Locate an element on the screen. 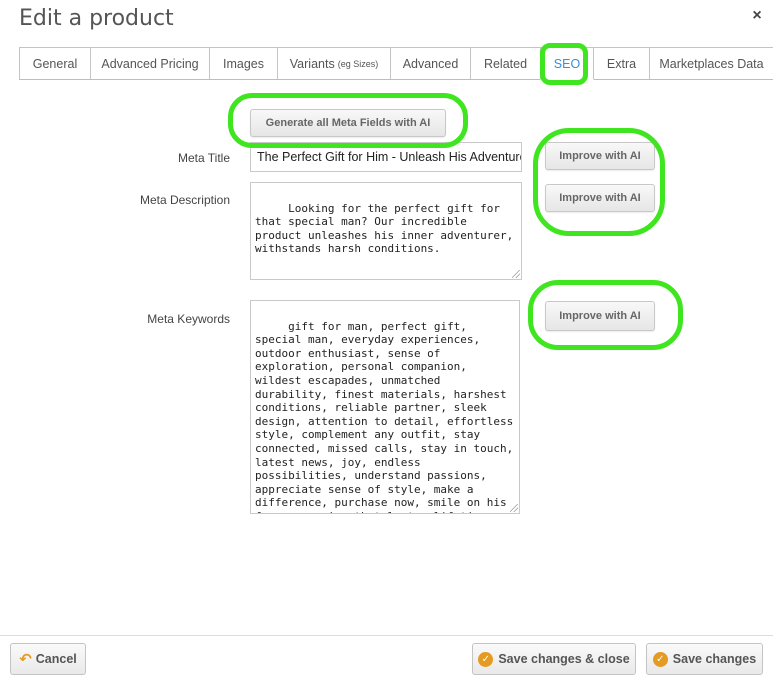 This screenshot has height=676, width=773. cancel-button: ↶ Cancel is located at coordinates (48, 659).